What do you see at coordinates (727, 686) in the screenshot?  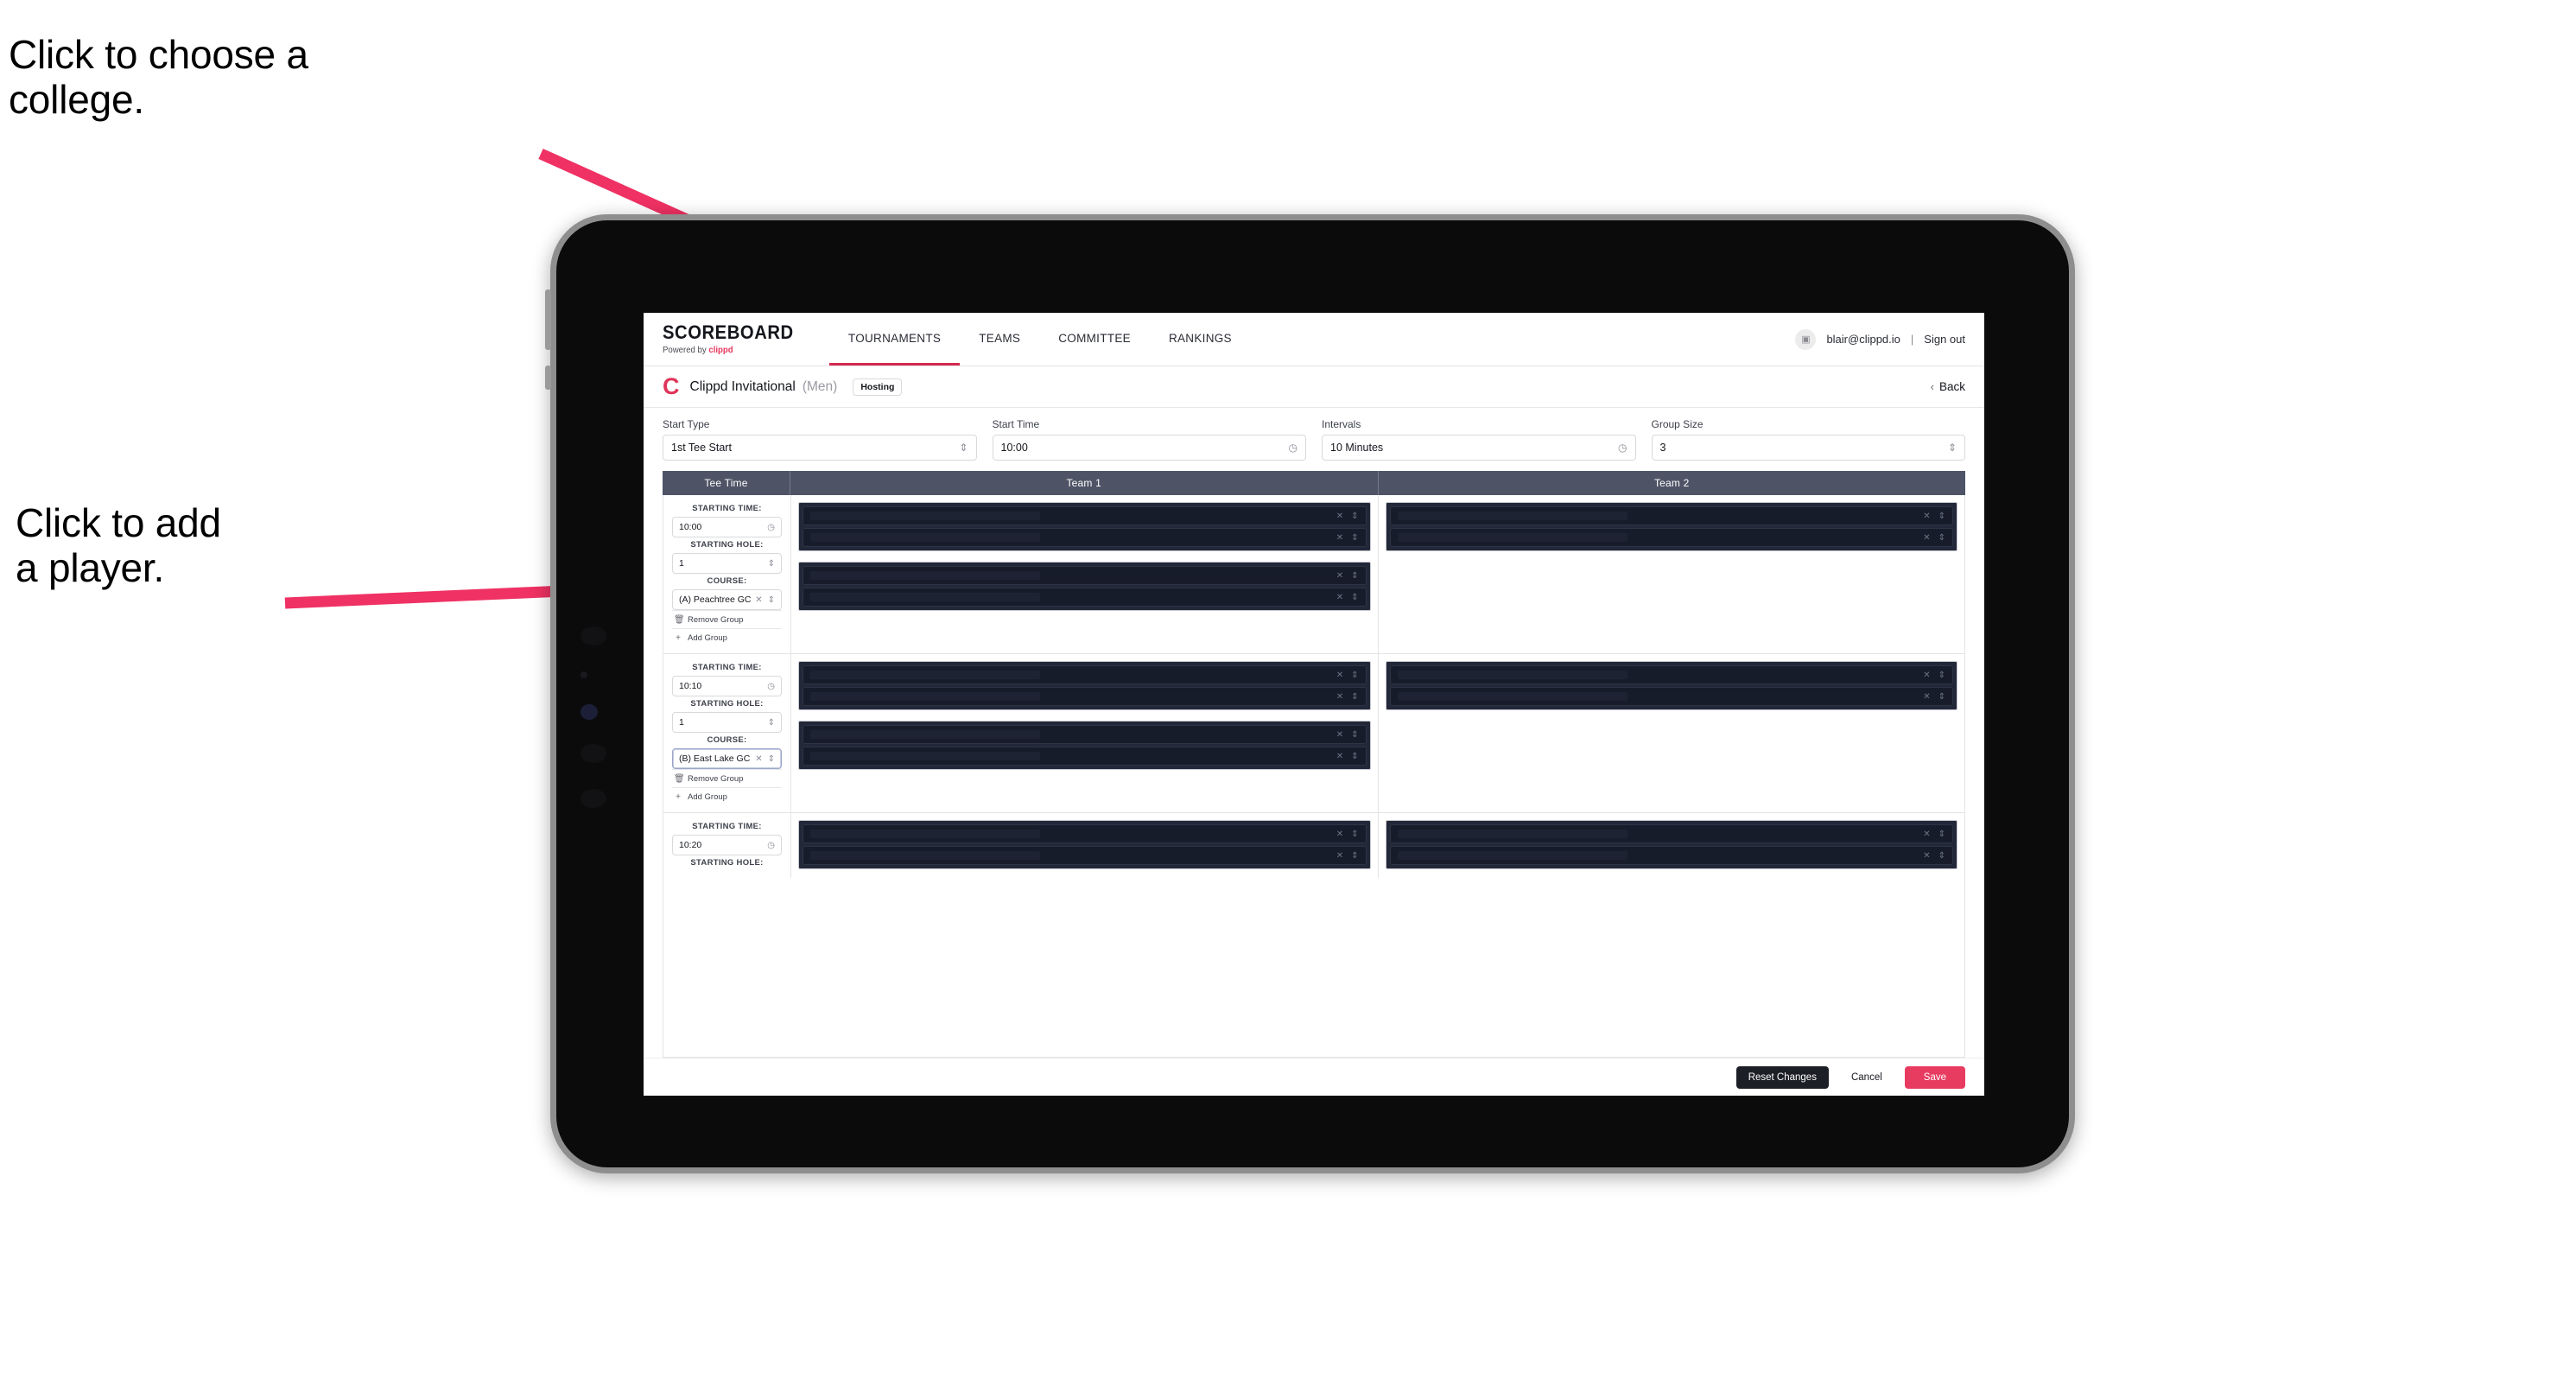 I see `starting-time-input: 10:10 ◷` at bounding box center [727, 686].